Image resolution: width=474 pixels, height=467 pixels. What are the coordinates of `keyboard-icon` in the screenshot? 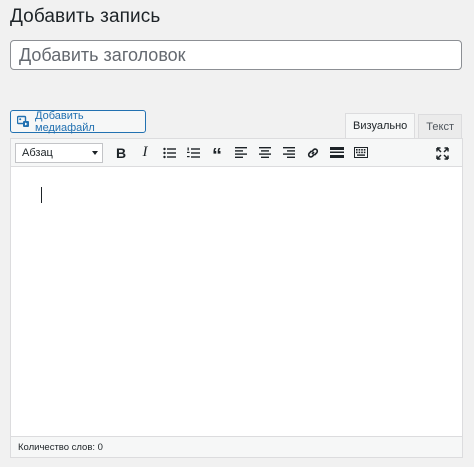 It's located at (361, 152).